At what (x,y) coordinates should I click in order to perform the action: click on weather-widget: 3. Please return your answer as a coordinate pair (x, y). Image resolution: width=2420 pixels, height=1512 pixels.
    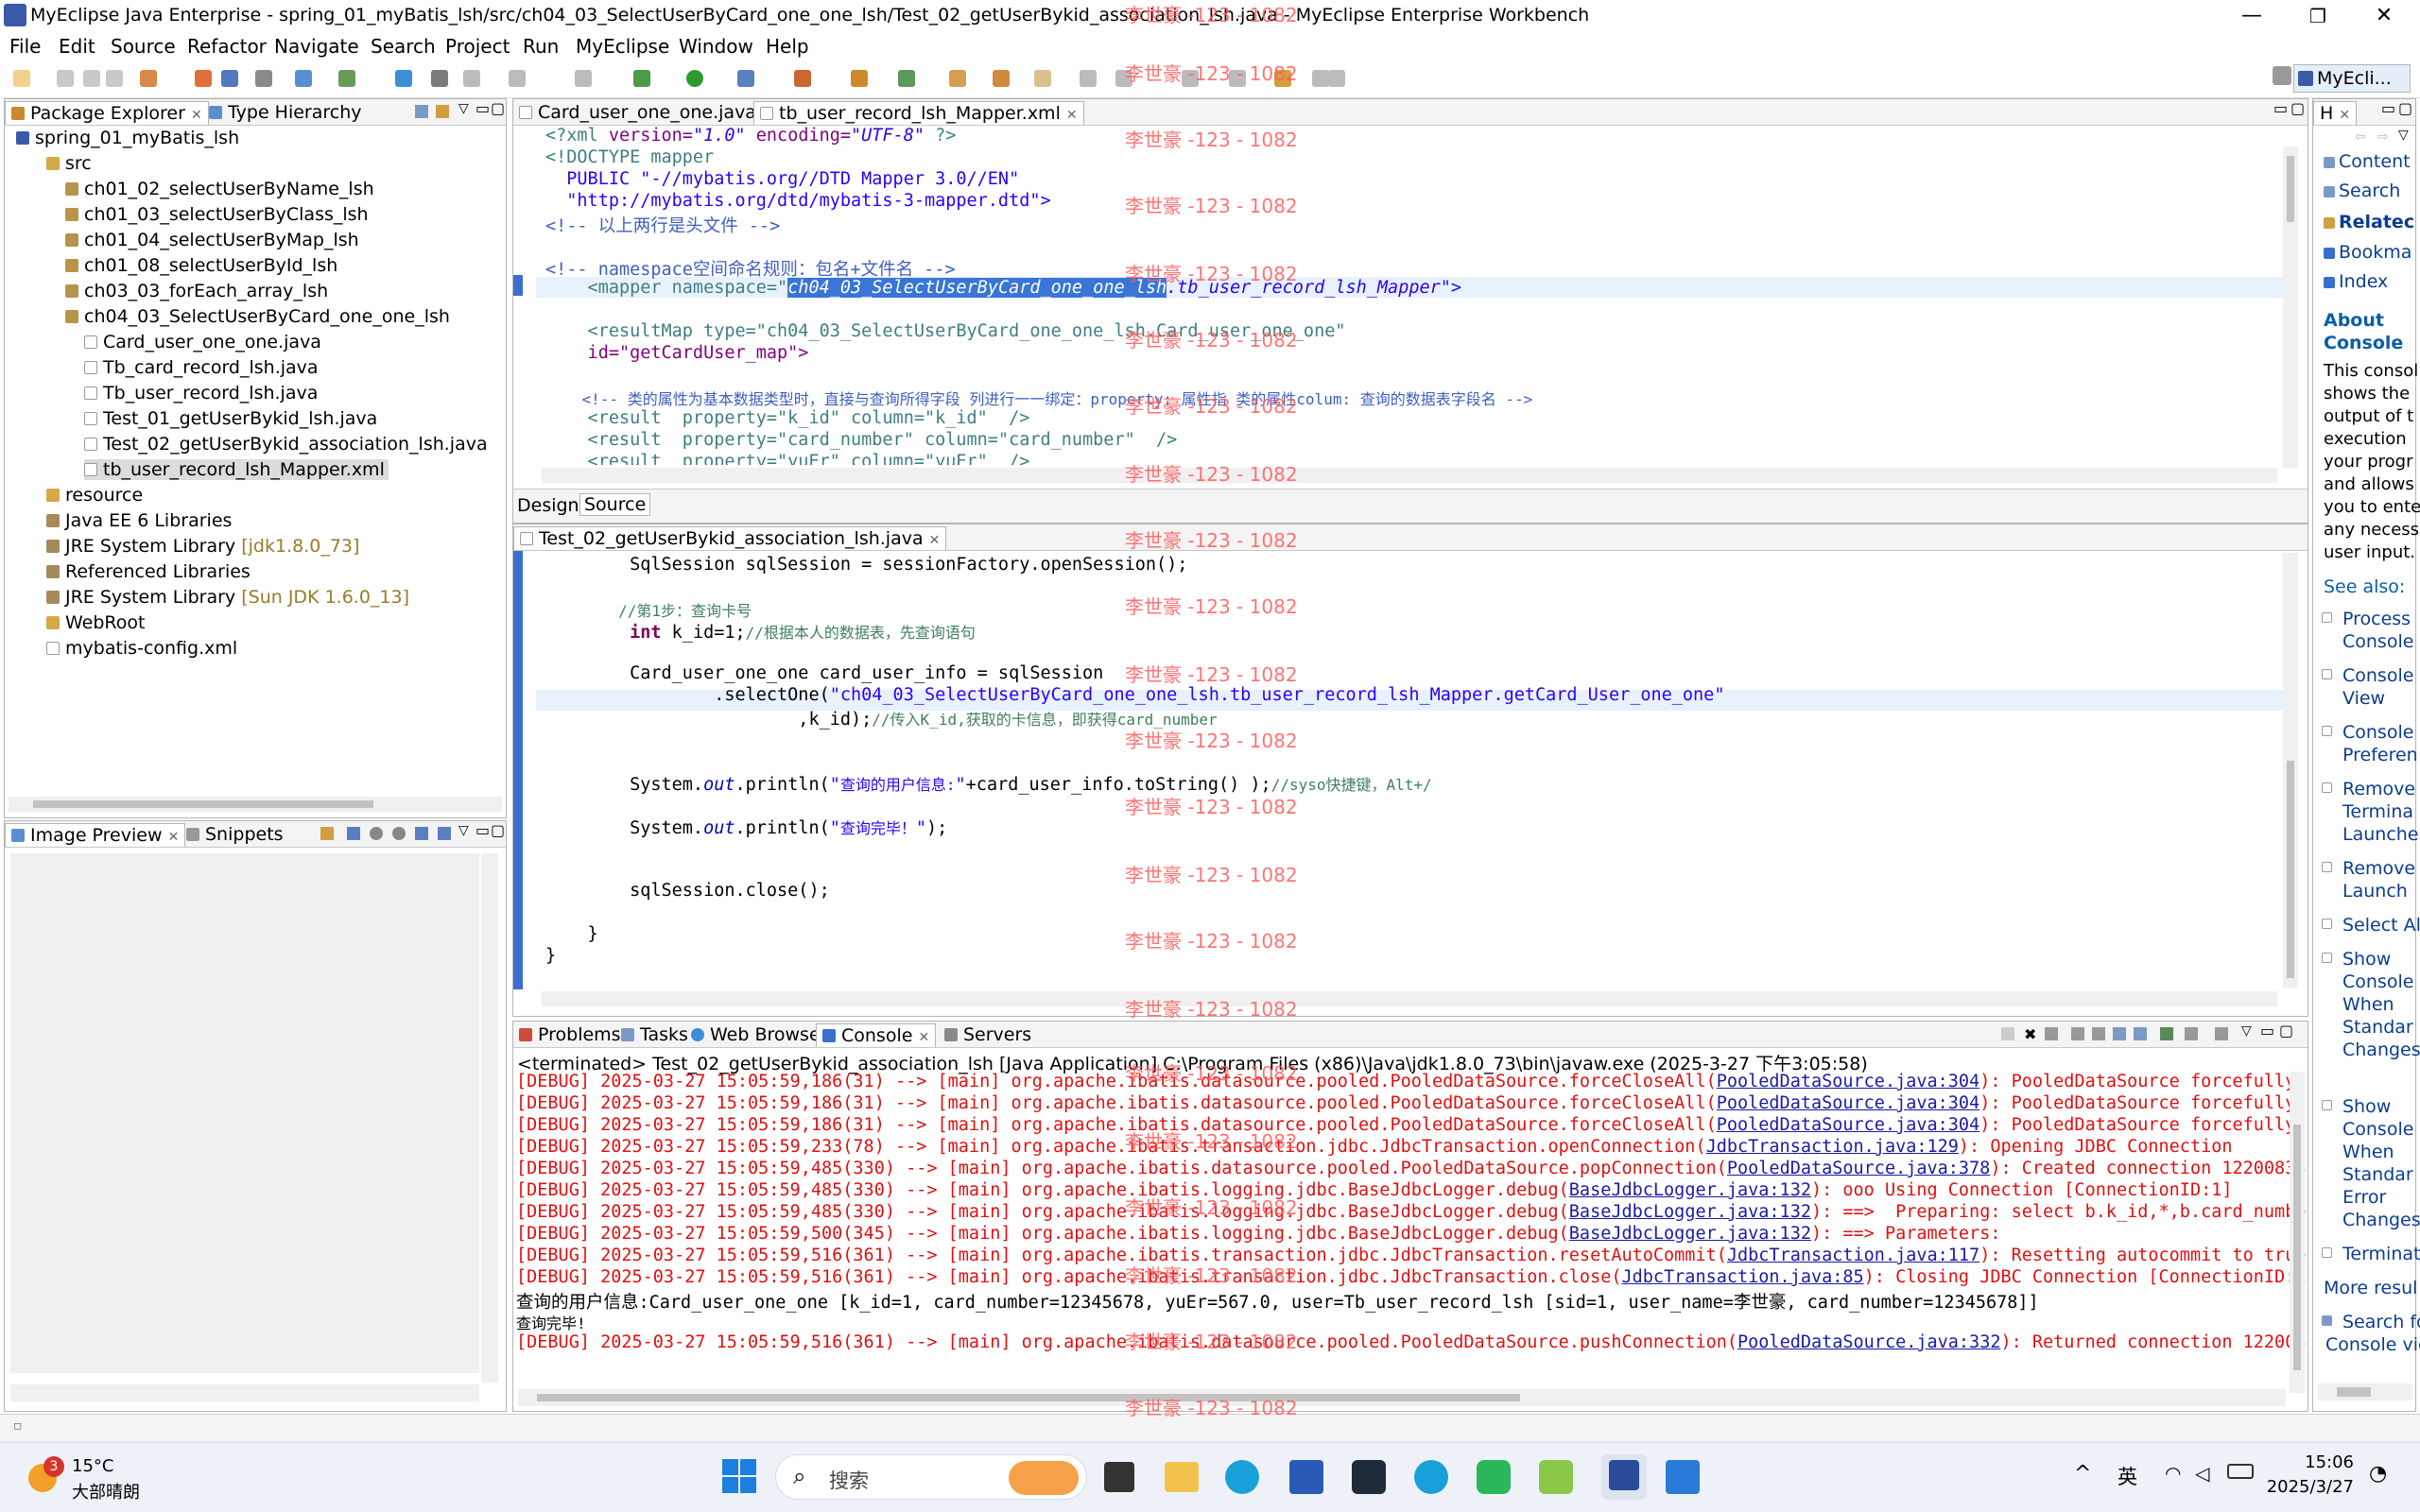
    Looking at the image, I should click on (47, 1475).